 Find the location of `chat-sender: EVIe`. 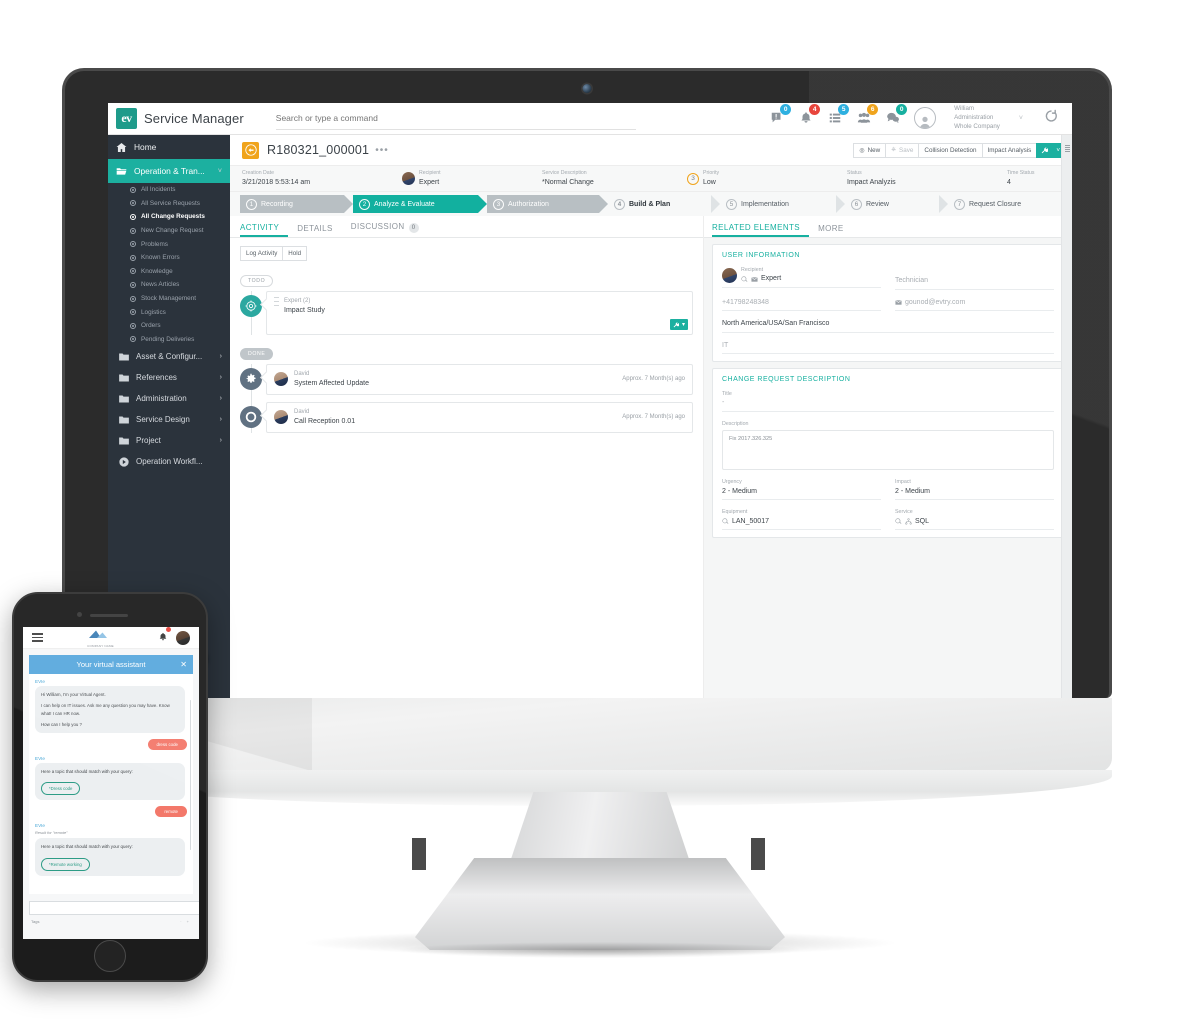

chat-sender: EVIe is located at coordinates (40, 759).